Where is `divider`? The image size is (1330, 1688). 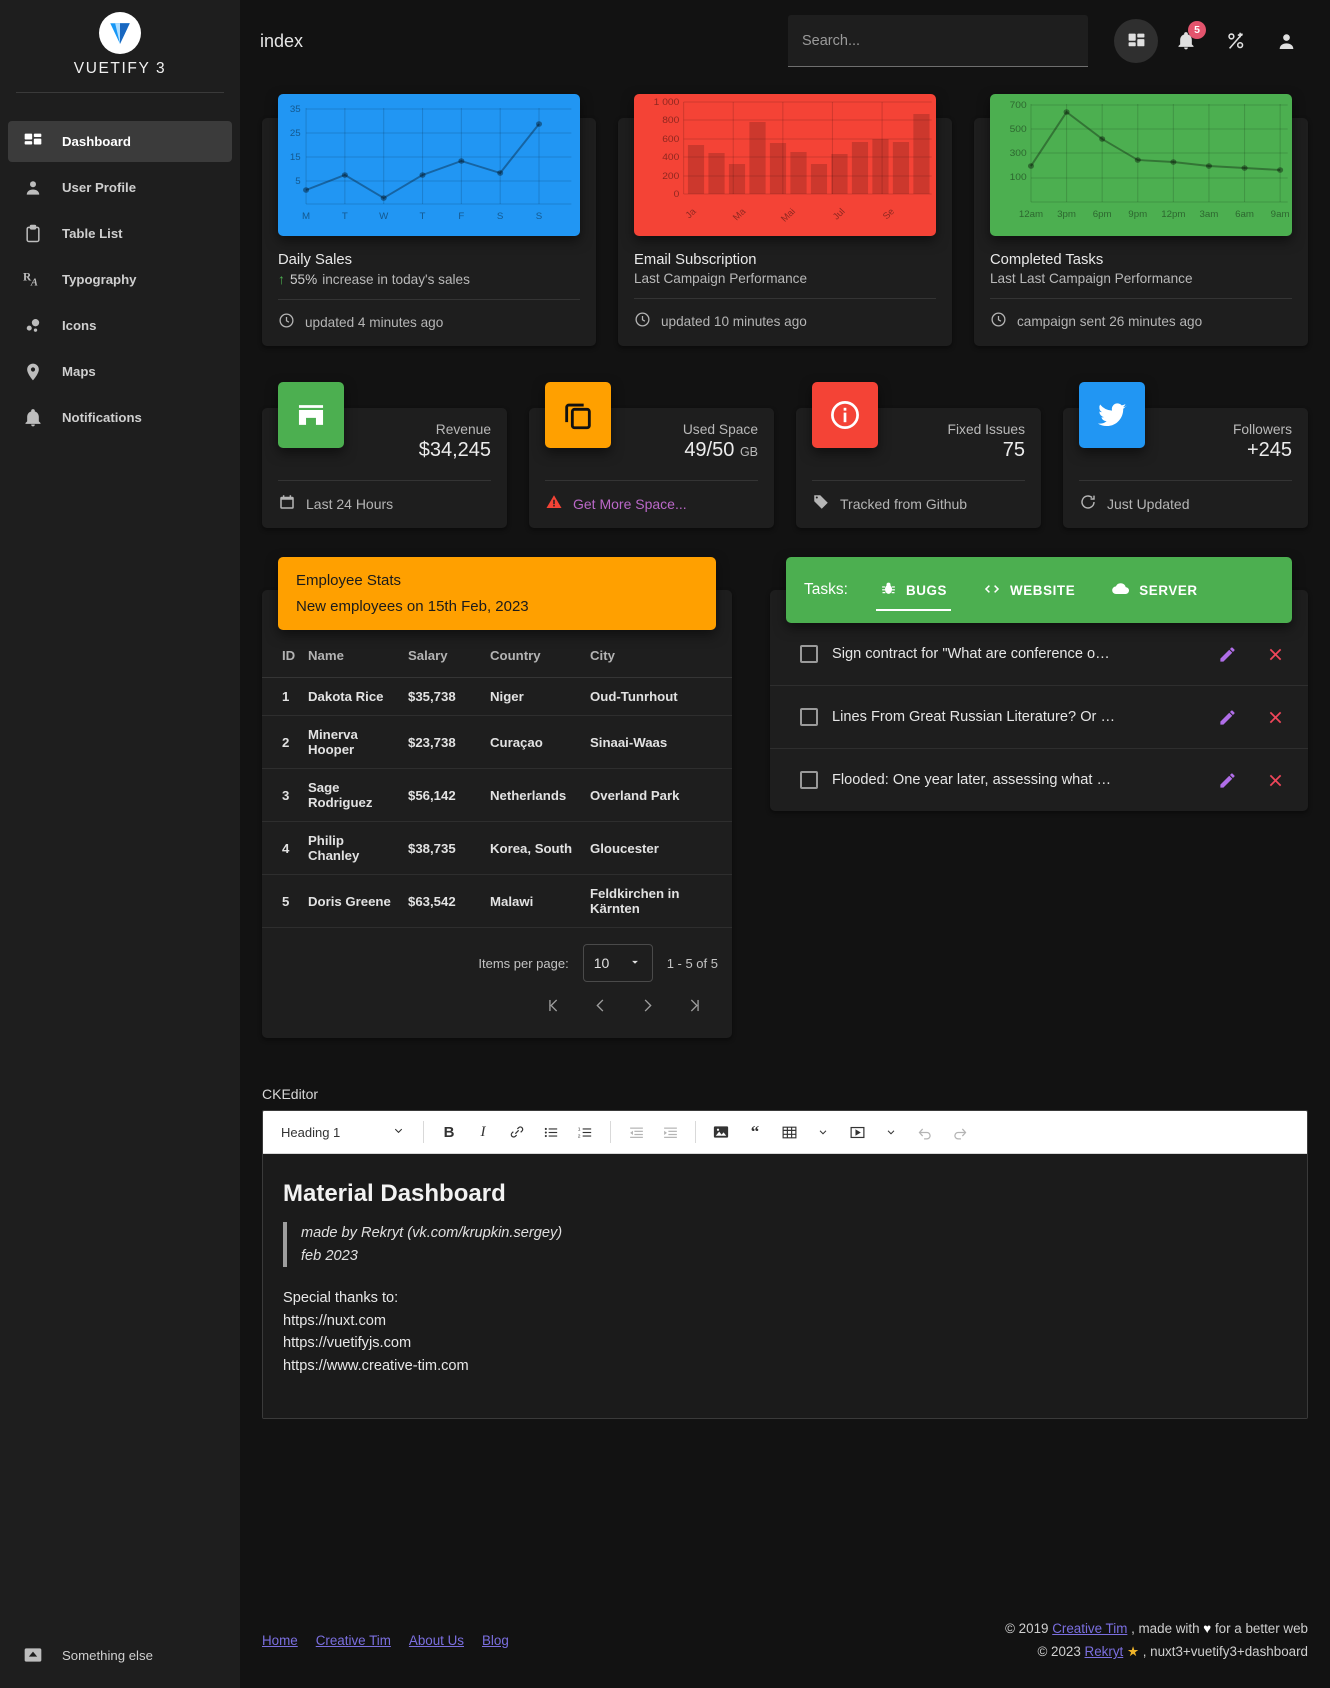 divider is located at coordinates (423, 1132).